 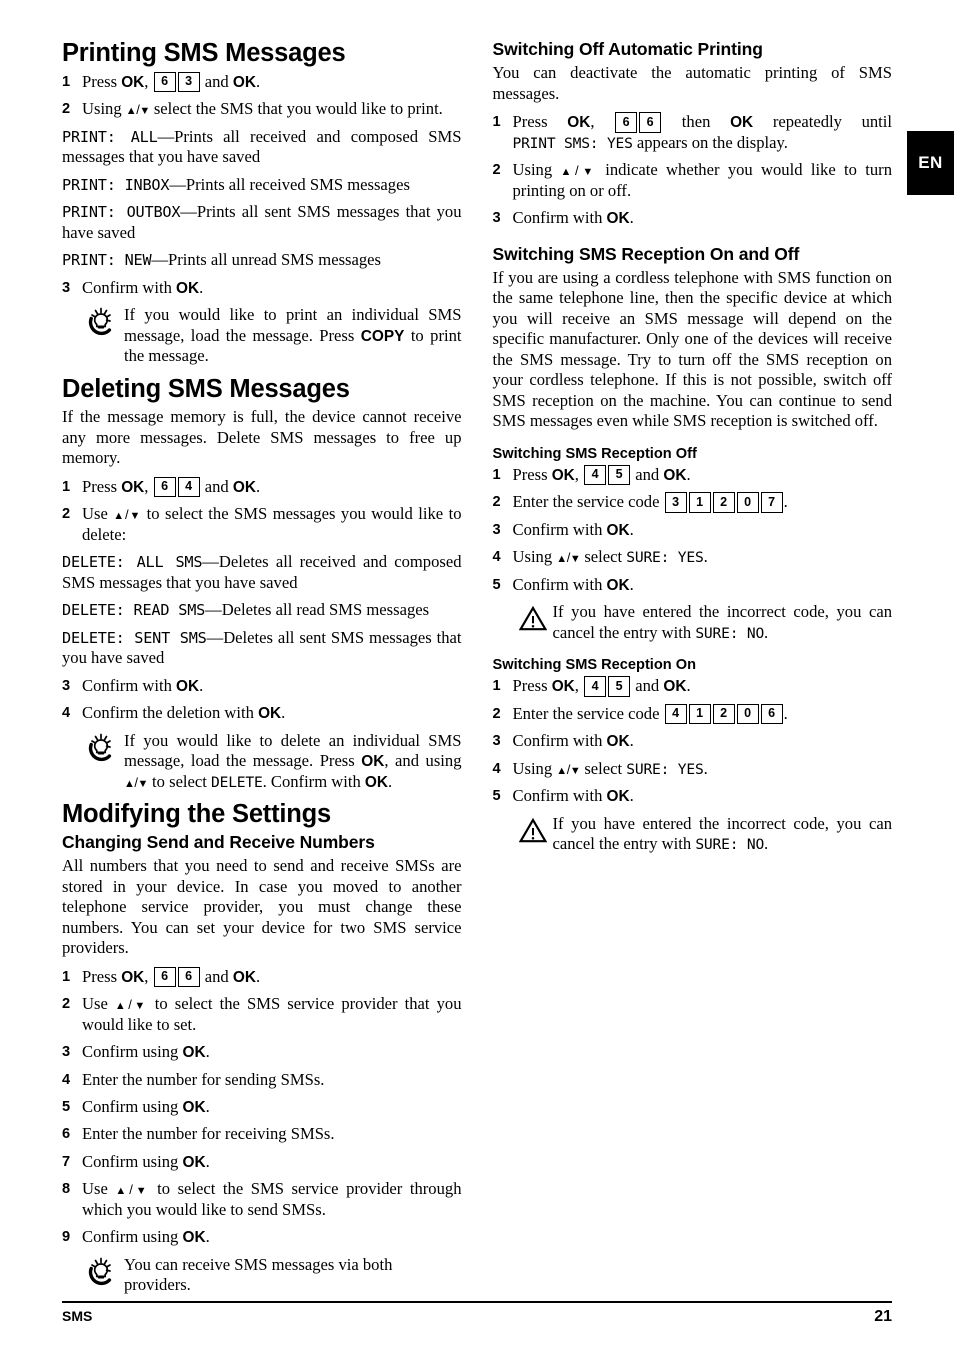 I want to click on footer-row: SMS 21, so click(x=477, y=1314).